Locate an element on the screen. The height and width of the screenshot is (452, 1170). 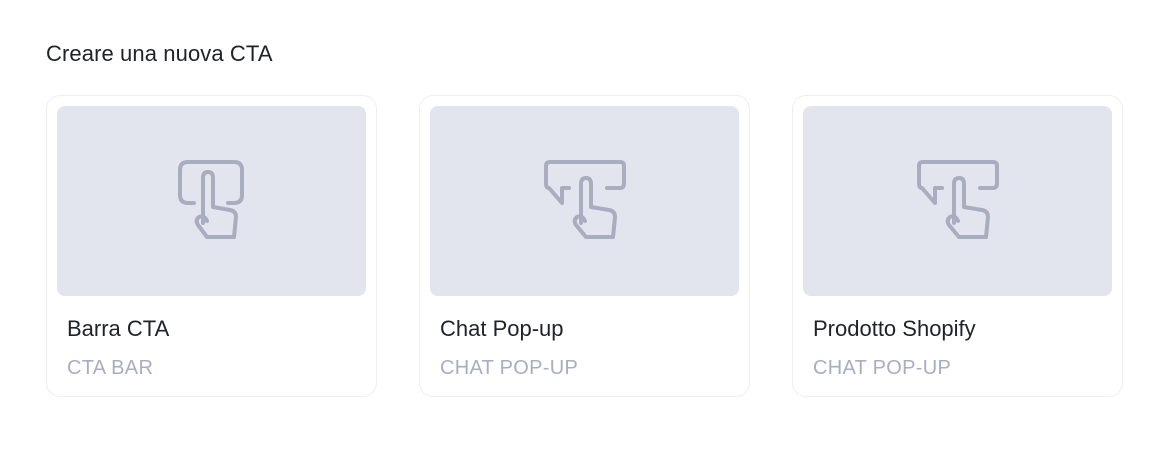
card-title: Barra CTA is located at coordinates (118, 328).